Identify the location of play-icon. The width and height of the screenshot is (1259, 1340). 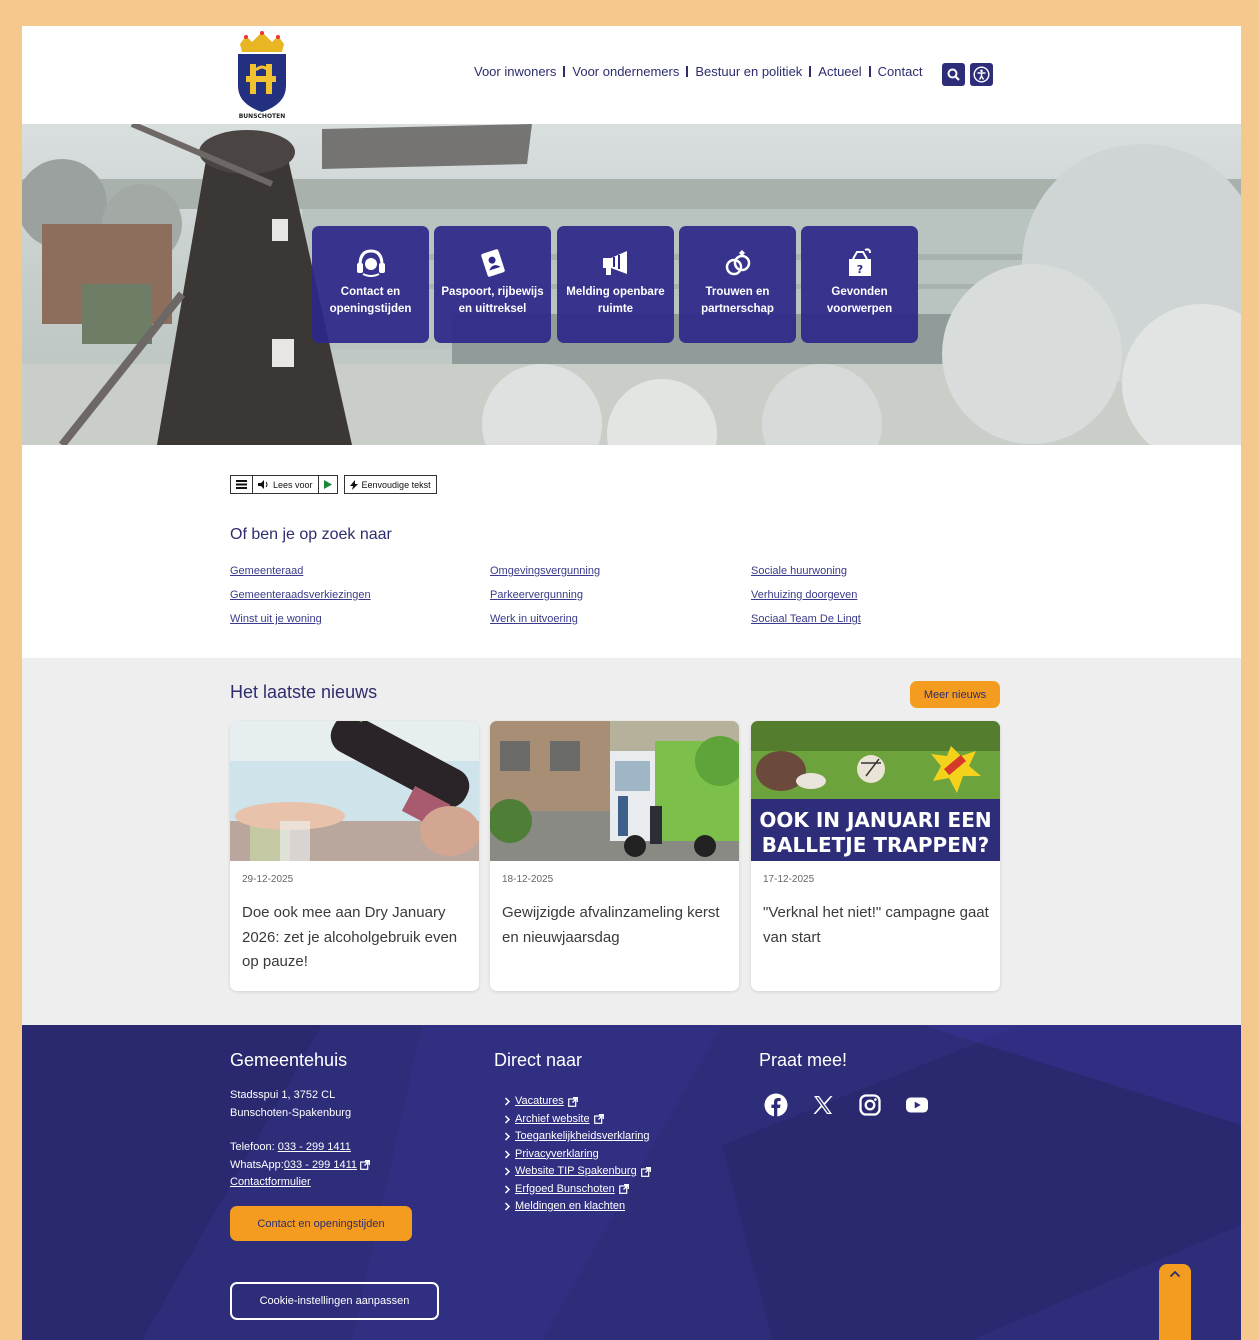
(327, 484).